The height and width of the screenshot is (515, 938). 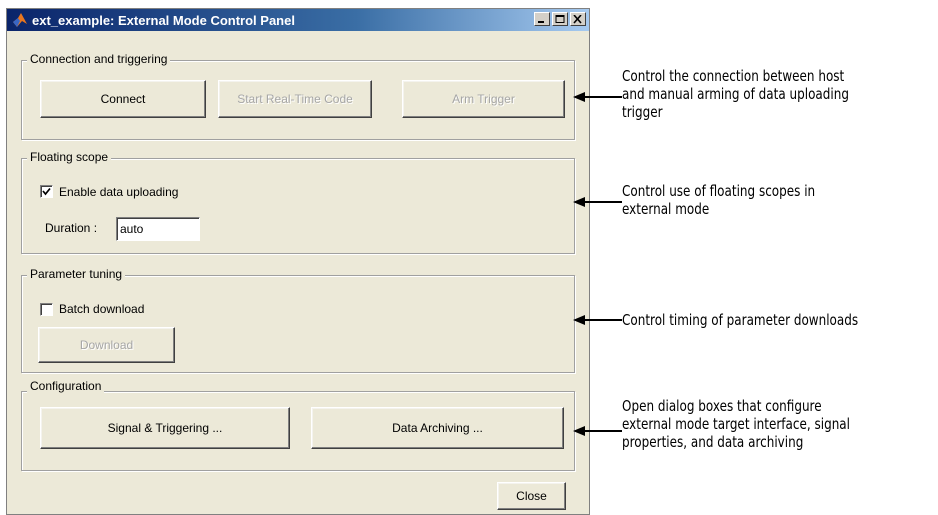 I want to click on batch-download-checkbox, so click(x=46, y=309).